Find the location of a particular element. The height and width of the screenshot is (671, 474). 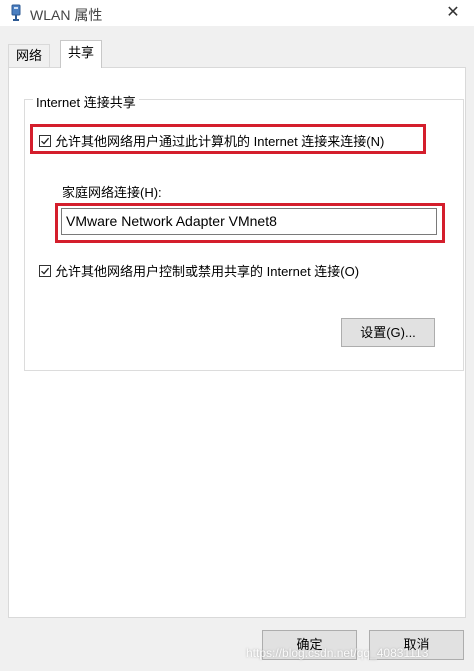

allow-share-label: 允许其他网络用户通过此计算机的 Internet 连接来连接(N) is located at coordinates (220, 141).